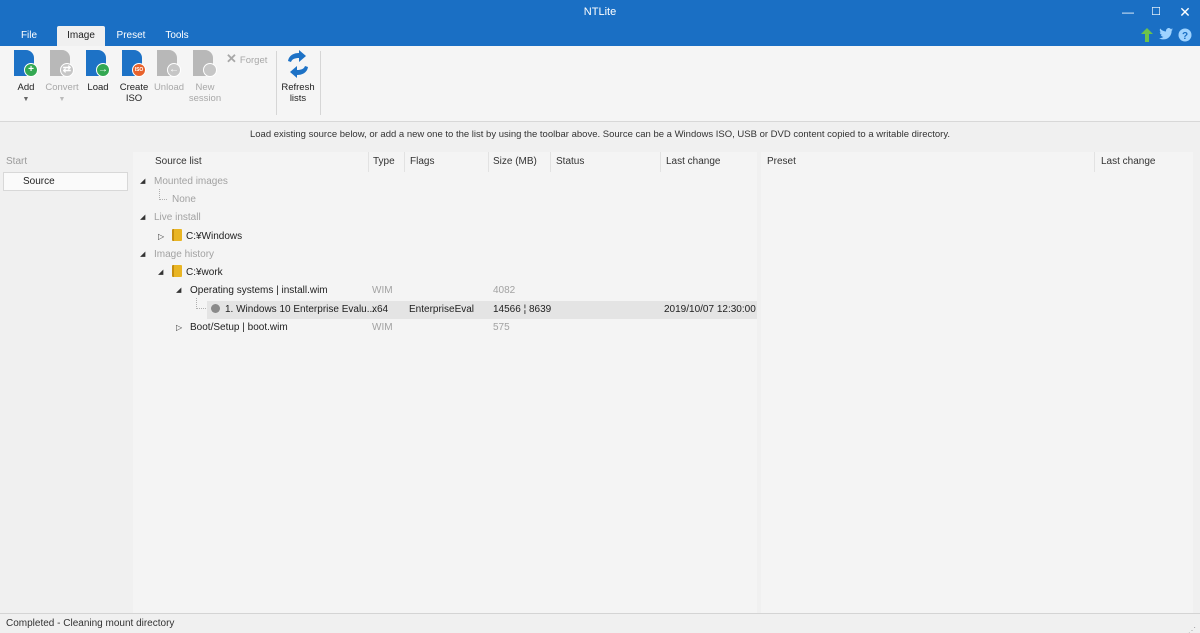  What do you see at coordinates (520, 162) in the screenshot?
I see `column-size: Size (MB)` at bounding box center [520, 162].